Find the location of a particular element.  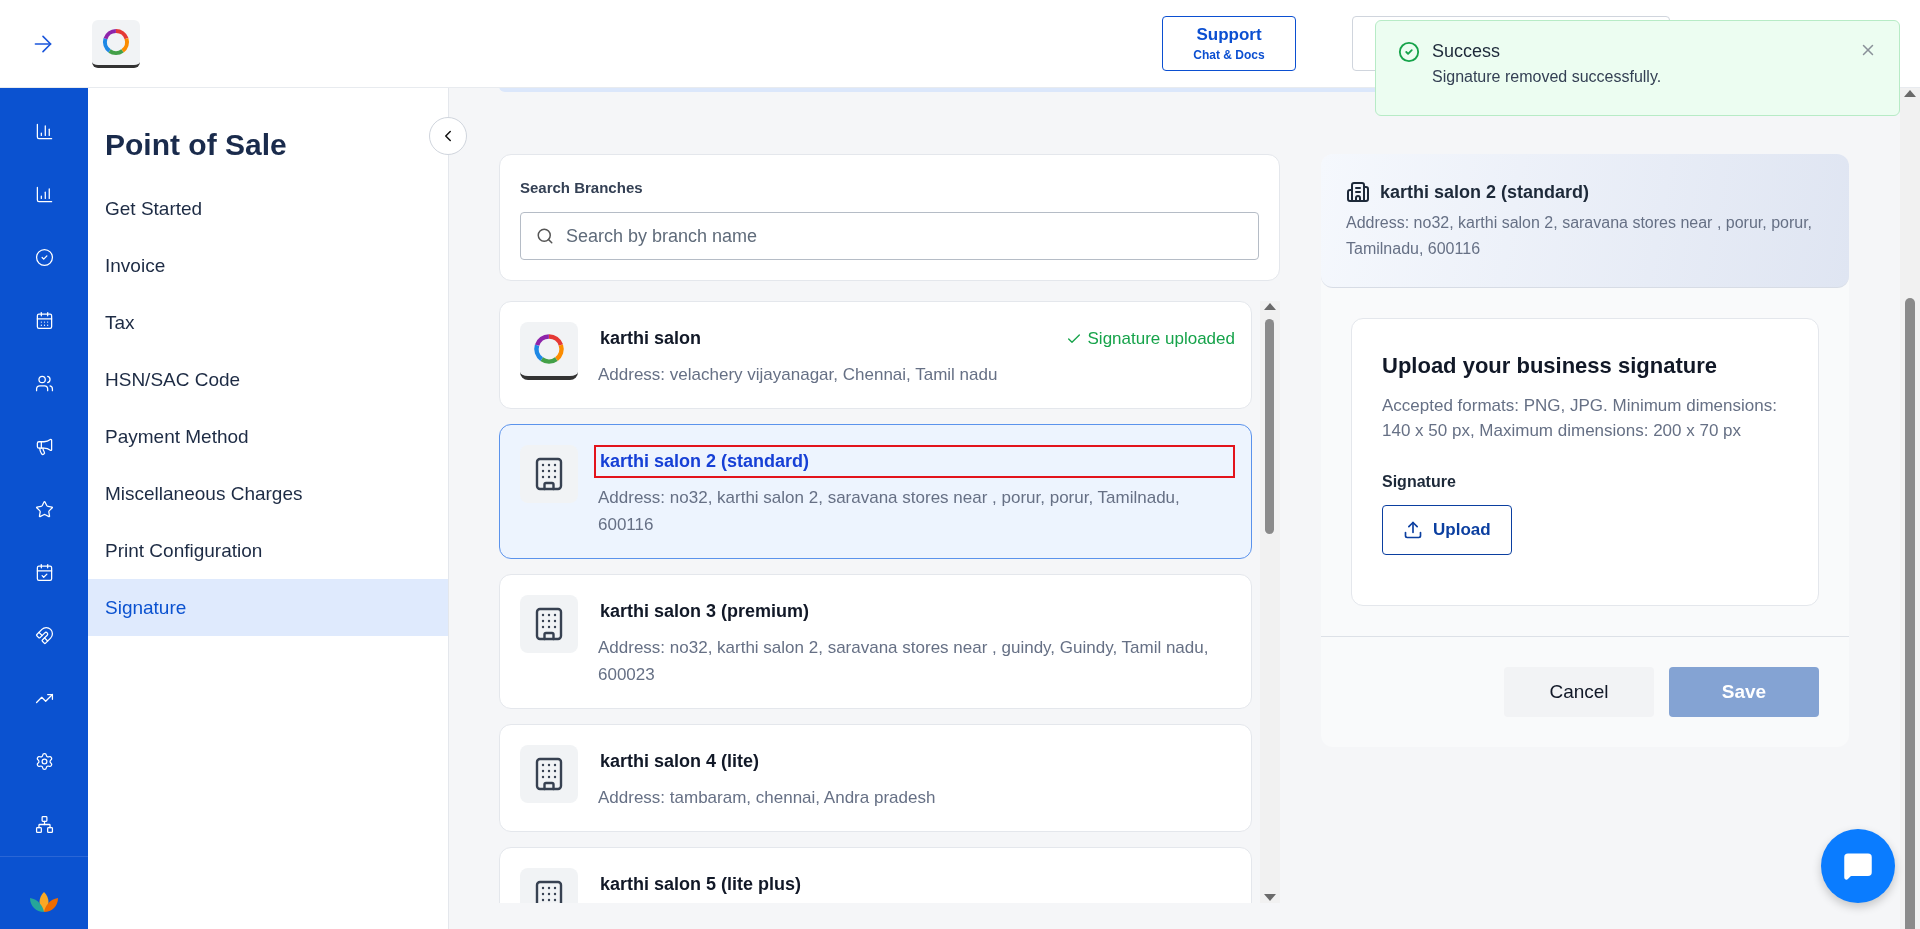

toast-message: Signature removed successfully. is located at coordinates (1547, 77).